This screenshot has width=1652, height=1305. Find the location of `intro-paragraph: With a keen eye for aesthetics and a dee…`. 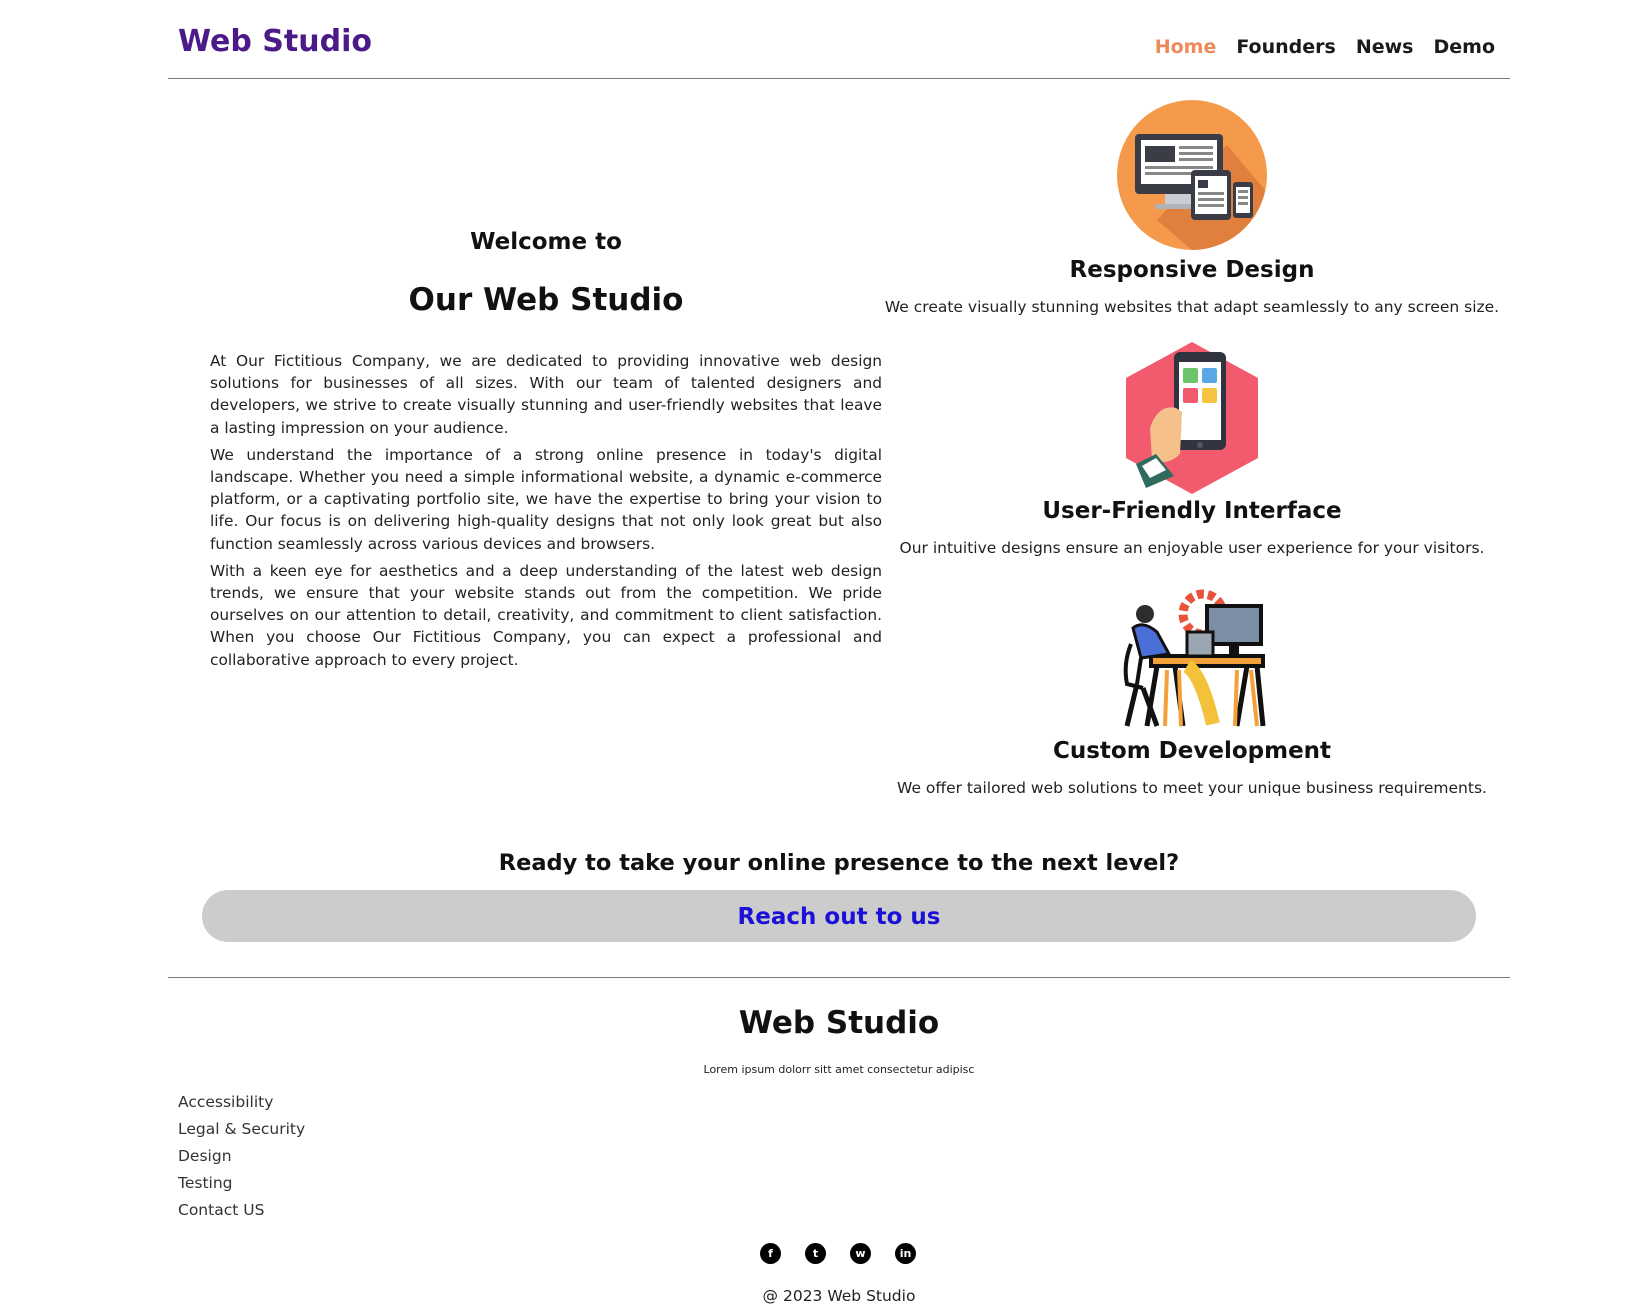

intro-paragraph: With a keen eye for aesthetics and a dee… is located at coordinates (546, 615).